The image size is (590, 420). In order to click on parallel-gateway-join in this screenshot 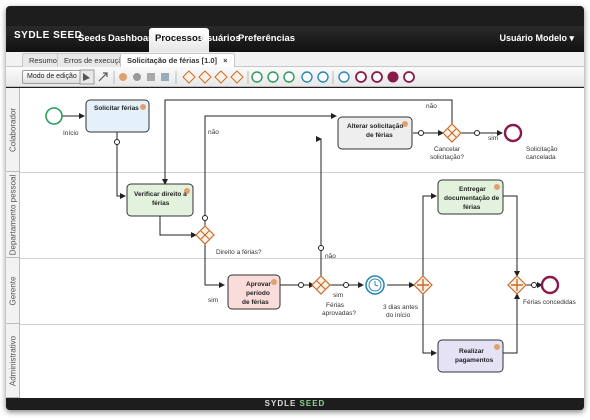, I will do `click(517, 285)`.